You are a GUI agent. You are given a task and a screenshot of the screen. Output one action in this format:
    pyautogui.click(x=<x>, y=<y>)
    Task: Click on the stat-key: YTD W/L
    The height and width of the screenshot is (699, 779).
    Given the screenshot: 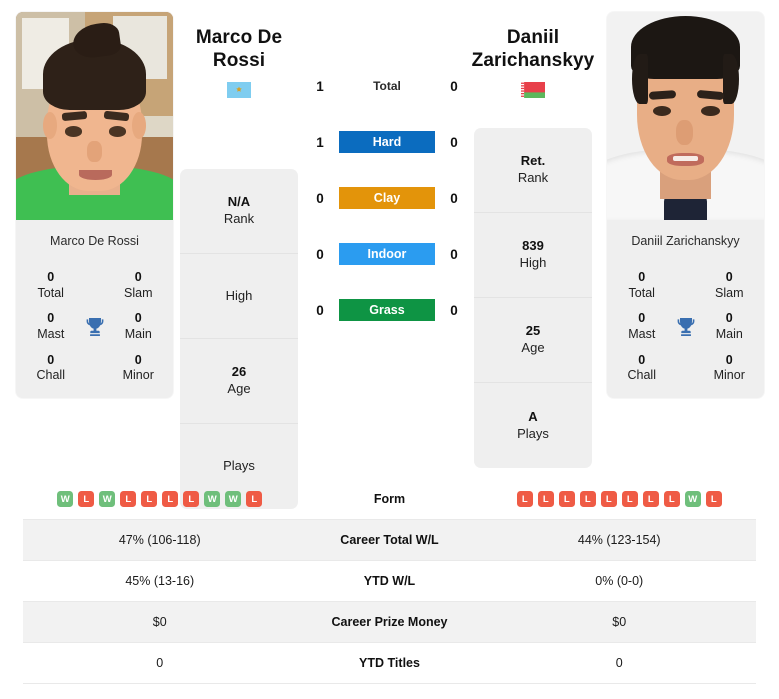 What is the action you would take?
    pyautogui.click(x=389, y=581)
    